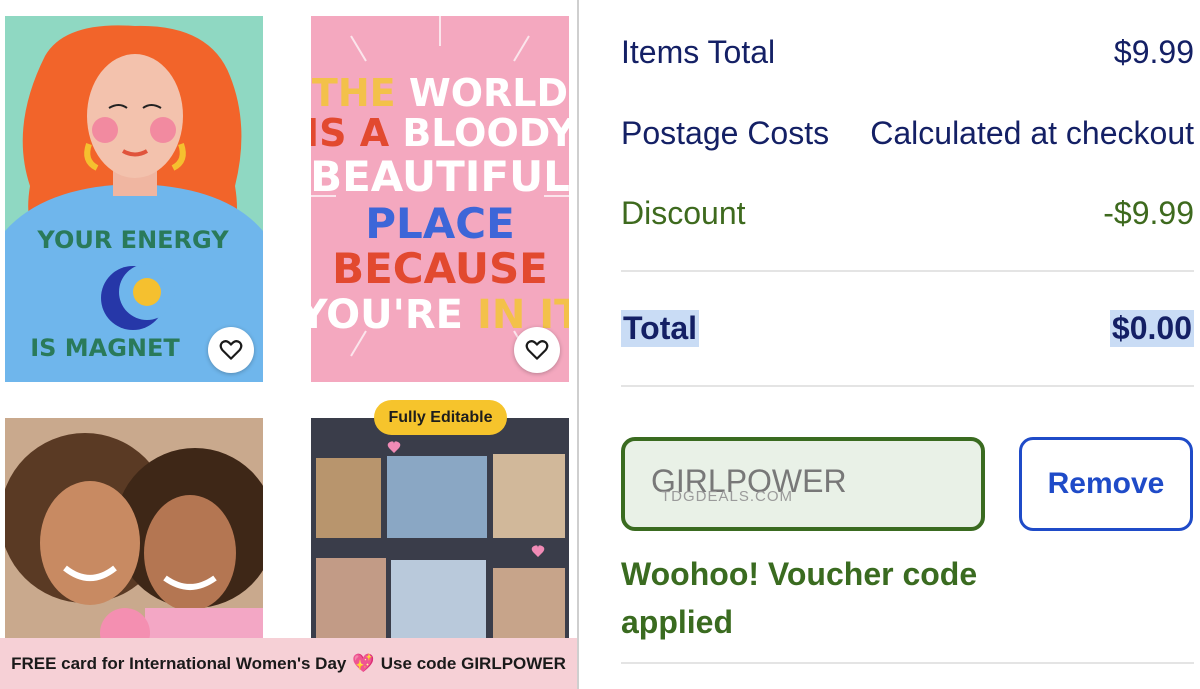 The height and width of the screenshot is (689, 1200). What do you see at coordinates (1151, 328) in the screenshot?
I see `total-value: $0.00` at bounding box center [1151, 328].